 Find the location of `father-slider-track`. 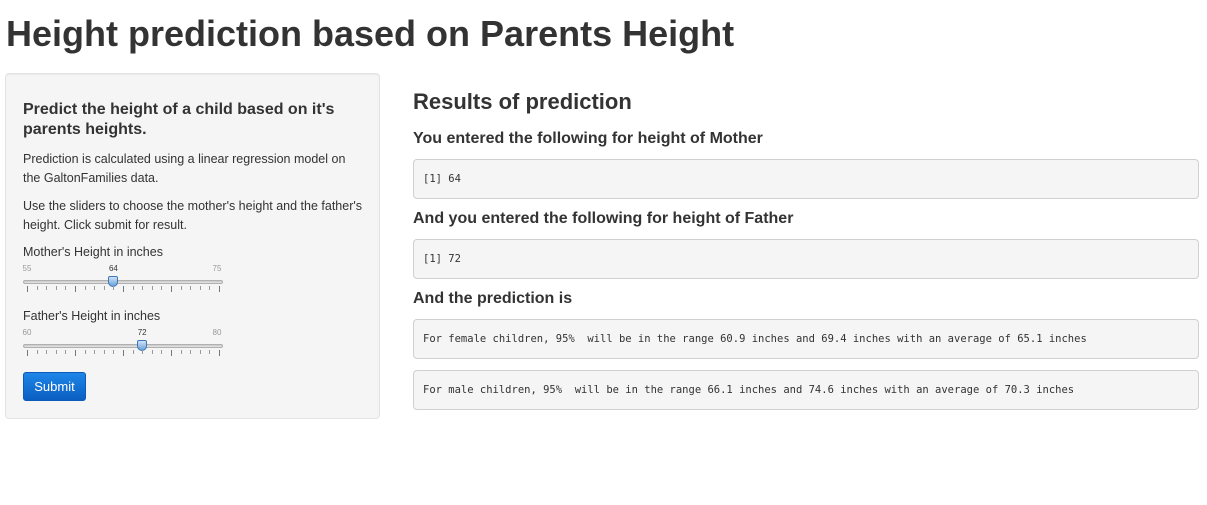

father-slider-track is located at coordinates (123, 346).